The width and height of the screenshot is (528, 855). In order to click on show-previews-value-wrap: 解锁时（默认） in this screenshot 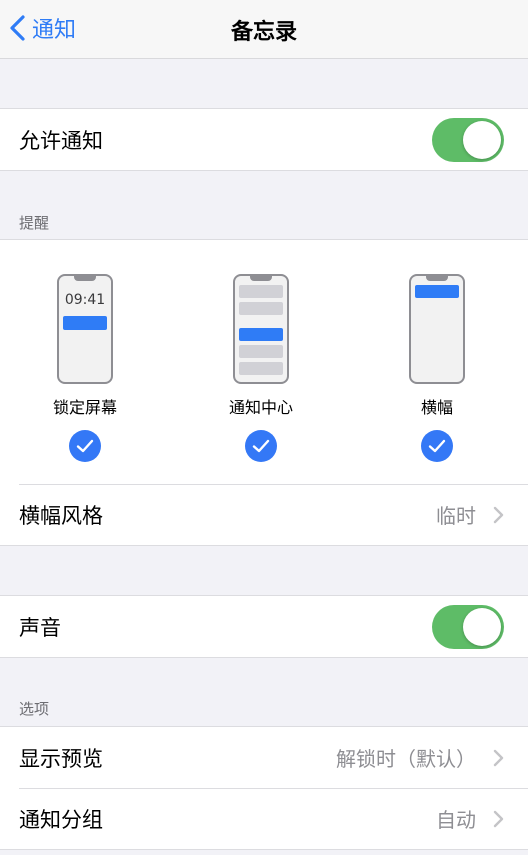, I will do `click(420, 757)`.